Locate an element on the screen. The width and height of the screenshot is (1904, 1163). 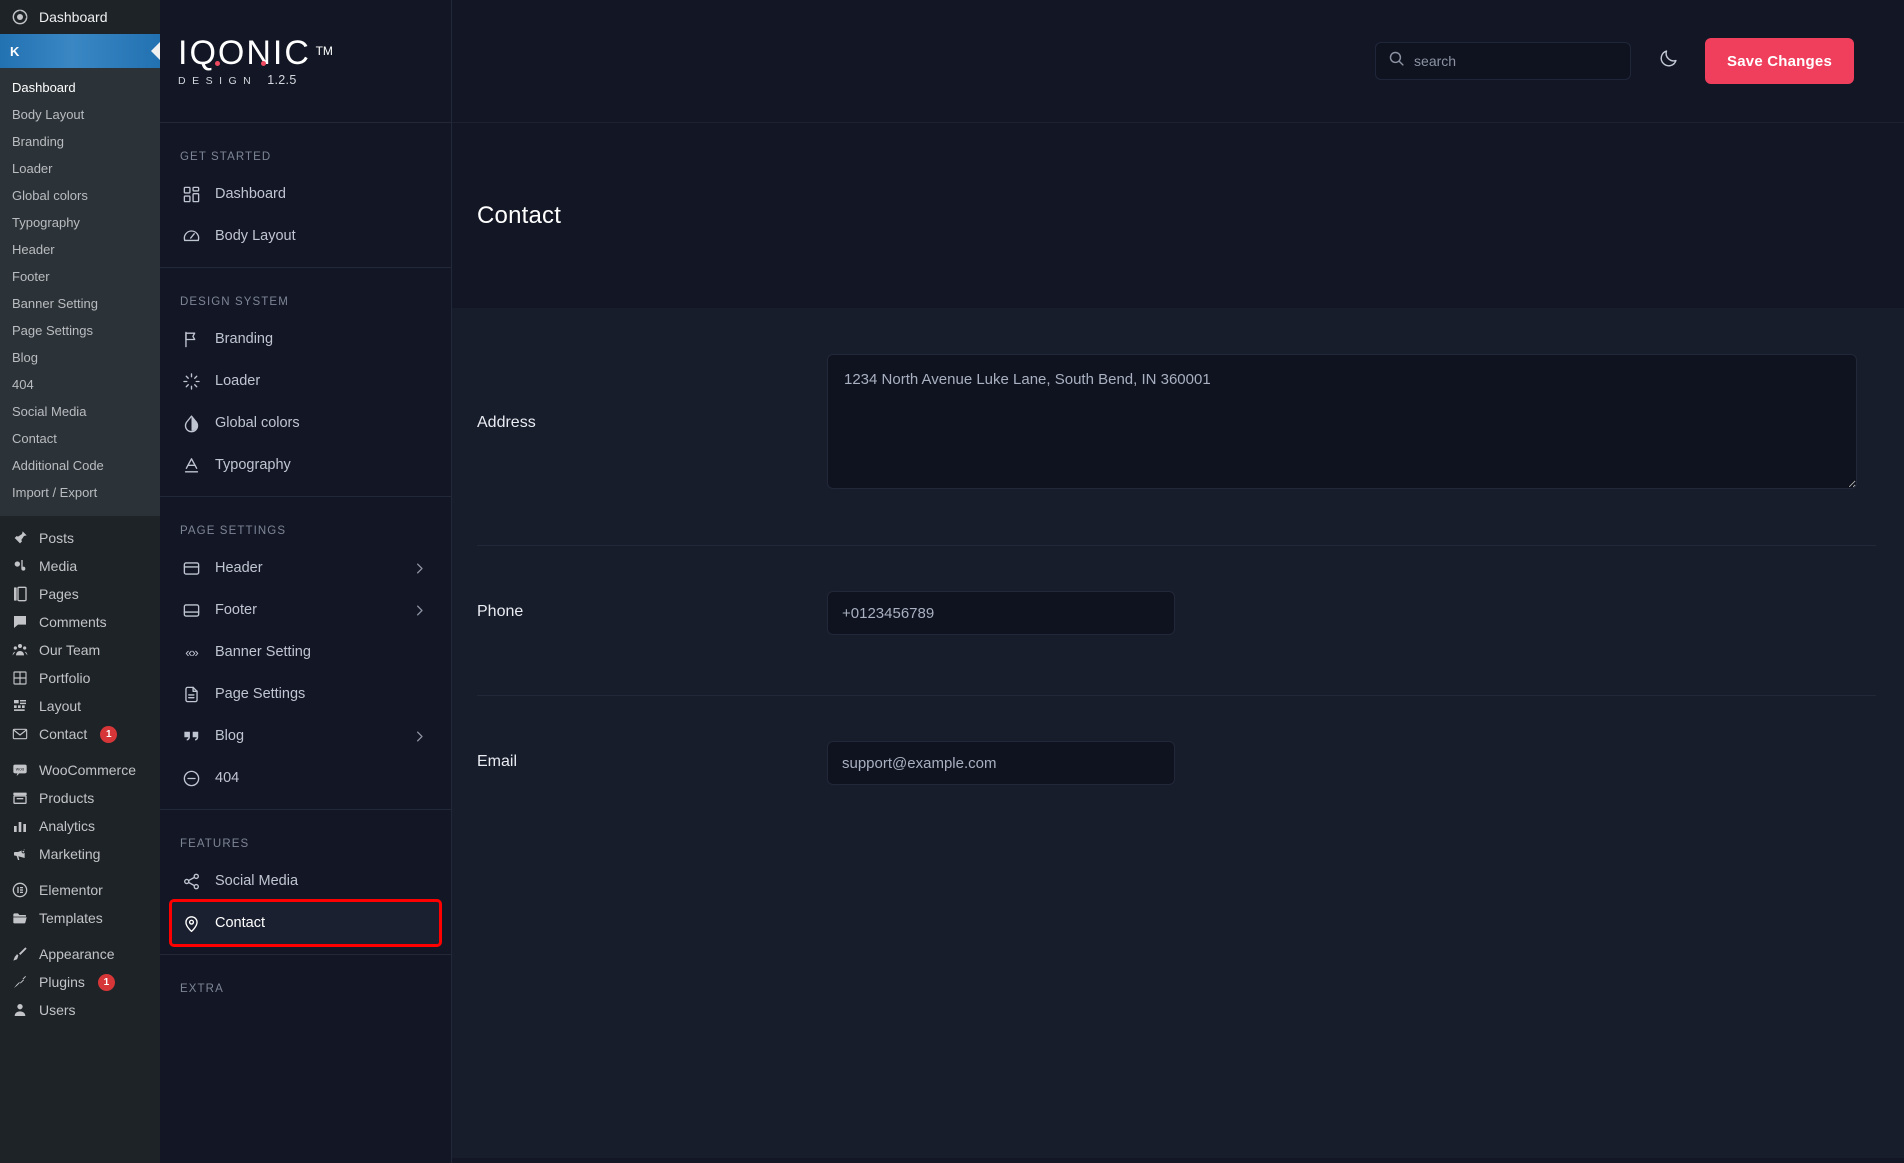
section-title: PAGE SETTINGS is located at coordinates (233, 531).